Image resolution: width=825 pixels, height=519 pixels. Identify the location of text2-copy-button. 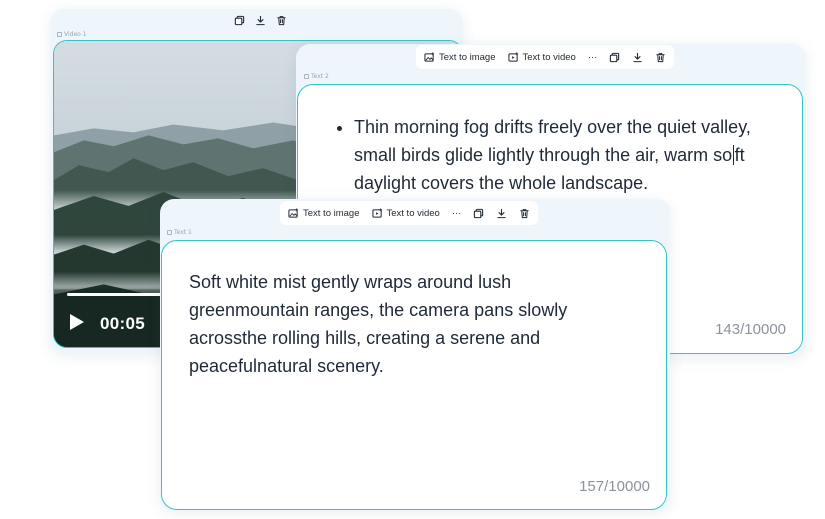
(614, 57).